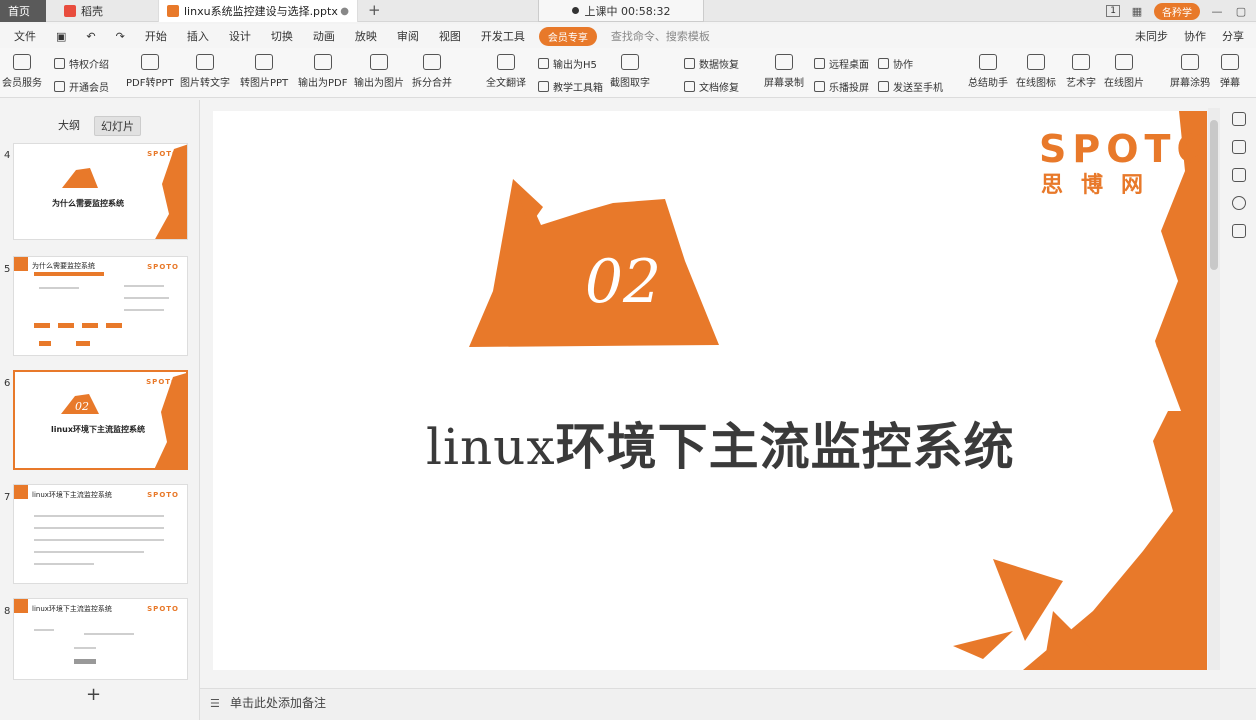  What do you see at coordinates (567, 36) in the screenshot?
I see `vip-button: 会员专享` at bounding box center [567, 36].